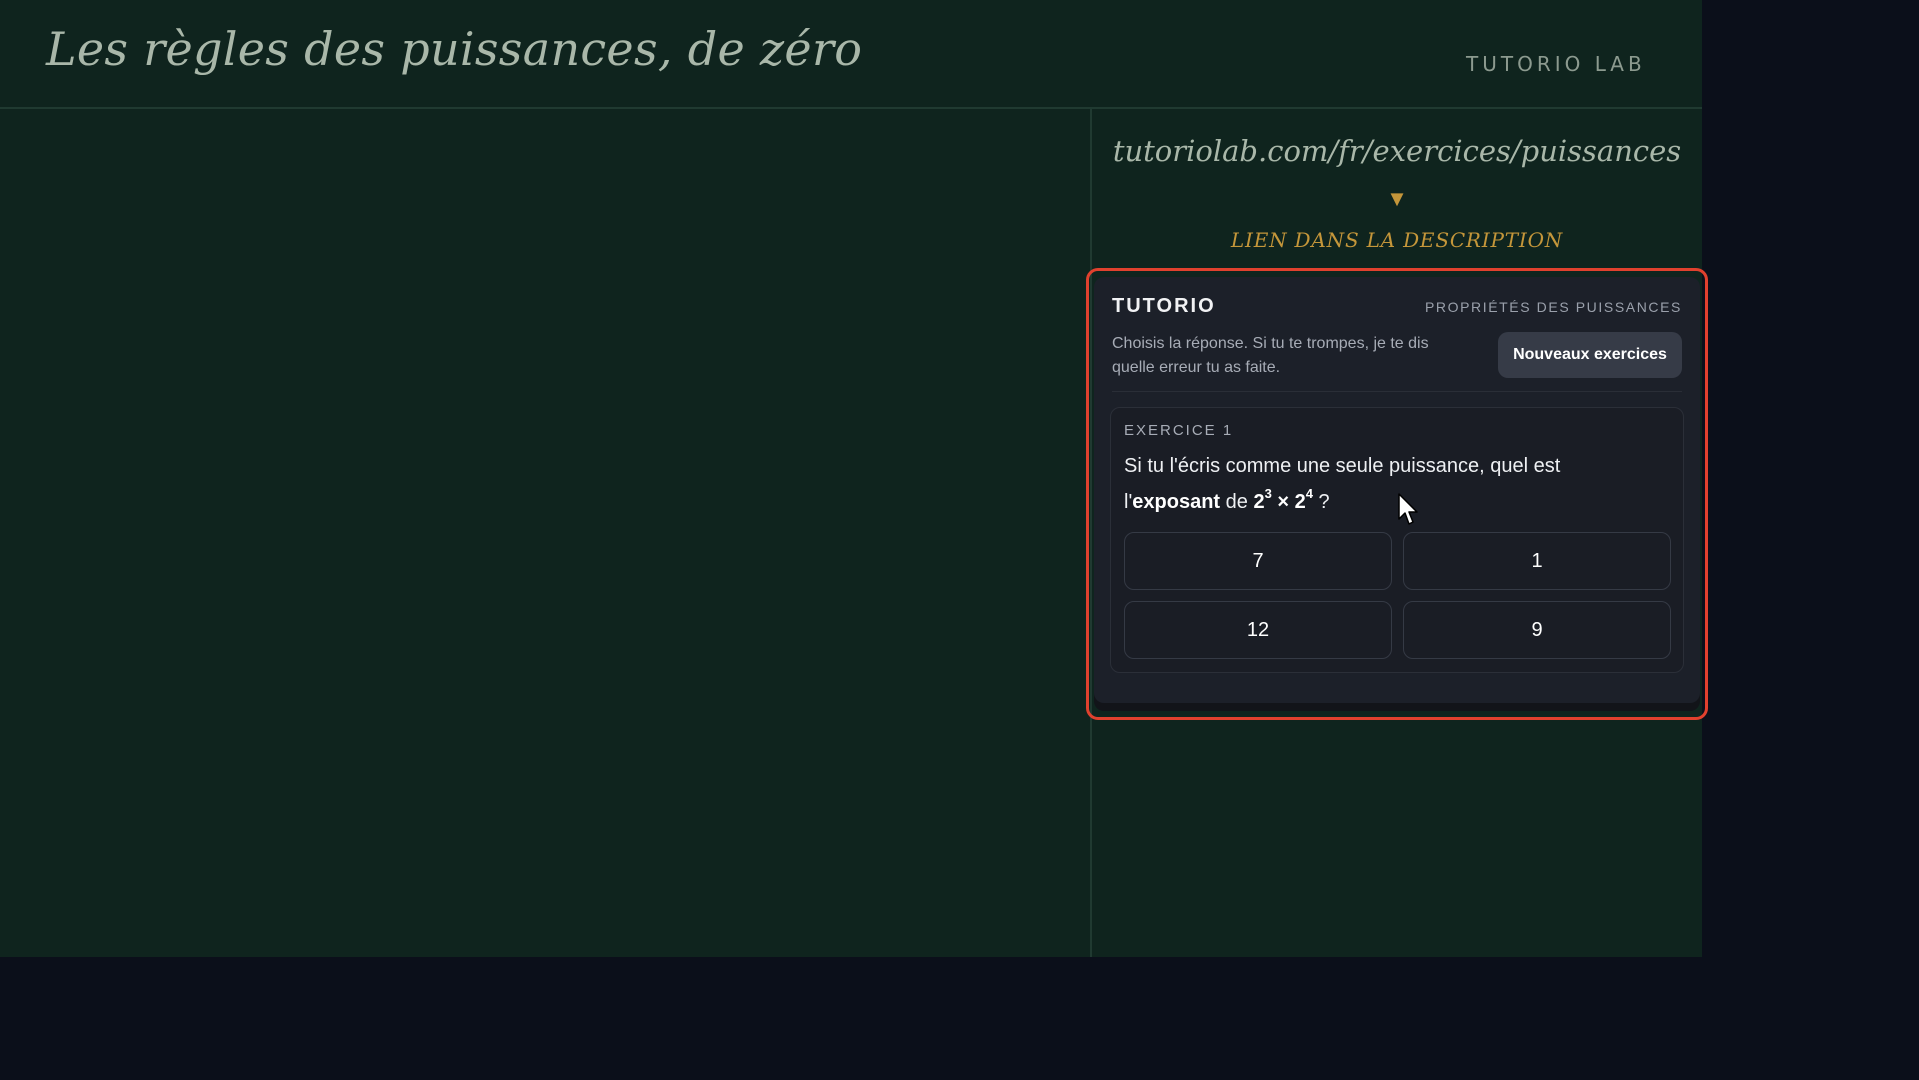  I want to click on video-title: Les règles des puissances, de zéro, so click(454, 49).